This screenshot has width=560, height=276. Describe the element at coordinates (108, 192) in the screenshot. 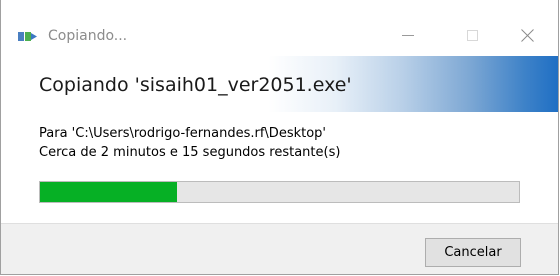

I see `progress-fill` at that location.